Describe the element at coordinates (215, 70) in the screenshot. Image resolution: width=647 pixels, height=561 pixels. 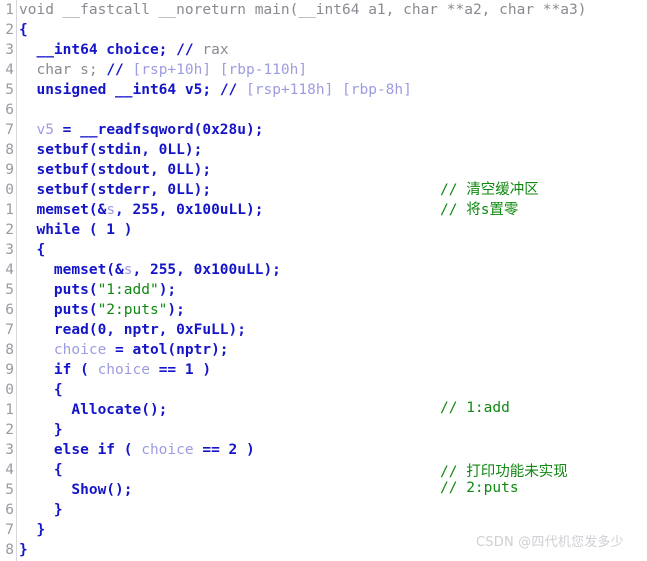
I see `stack-offset-comment: [rsp+10h] [rbp-110h]` at that location.